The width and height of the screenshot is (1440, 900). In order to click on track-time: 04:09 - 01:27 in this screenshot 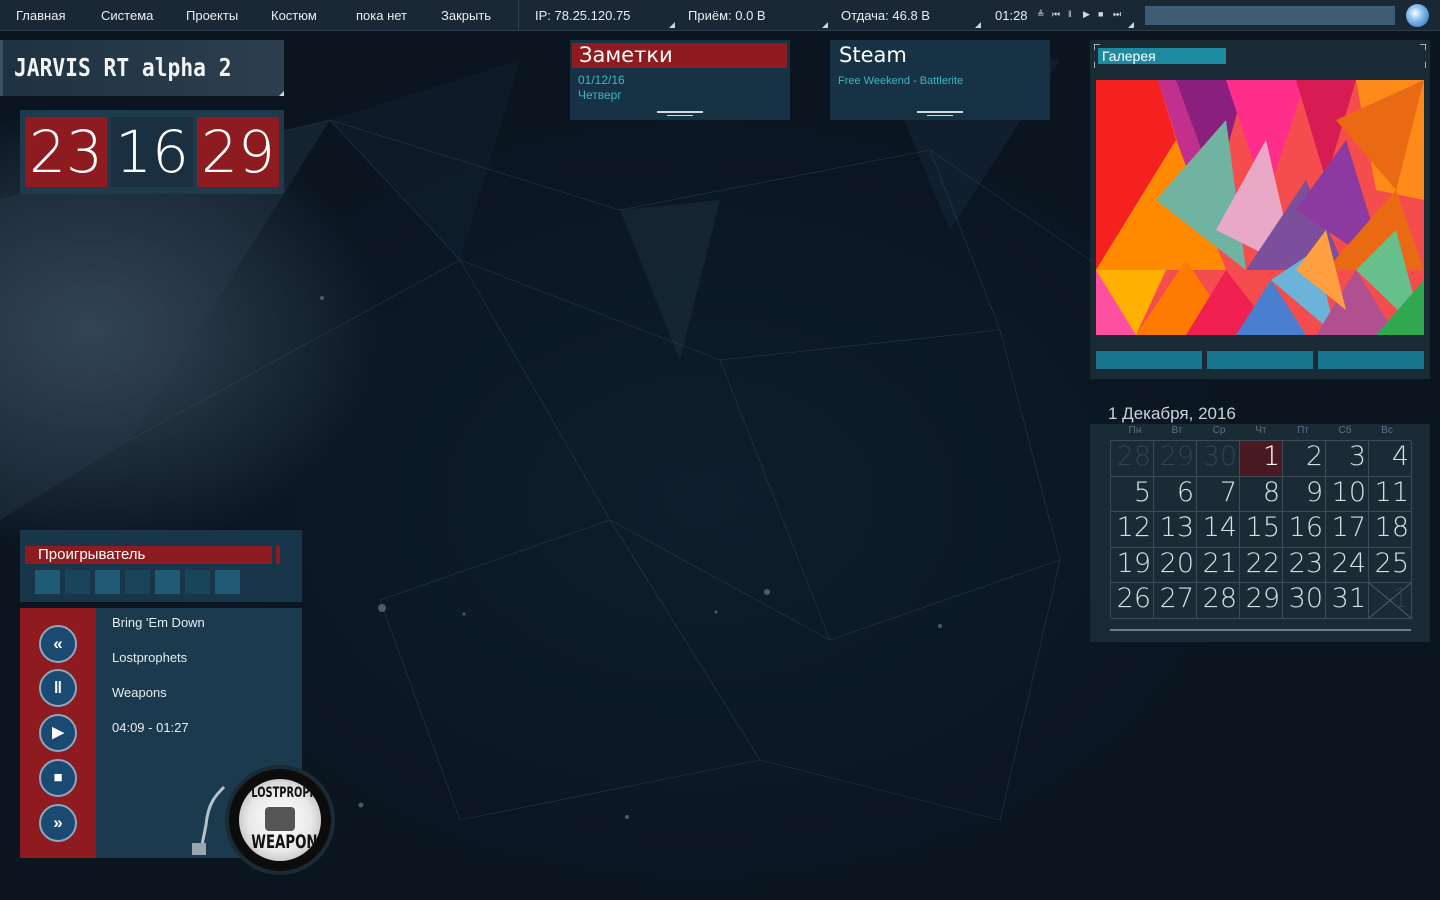, I will do `click(150, 727)`.